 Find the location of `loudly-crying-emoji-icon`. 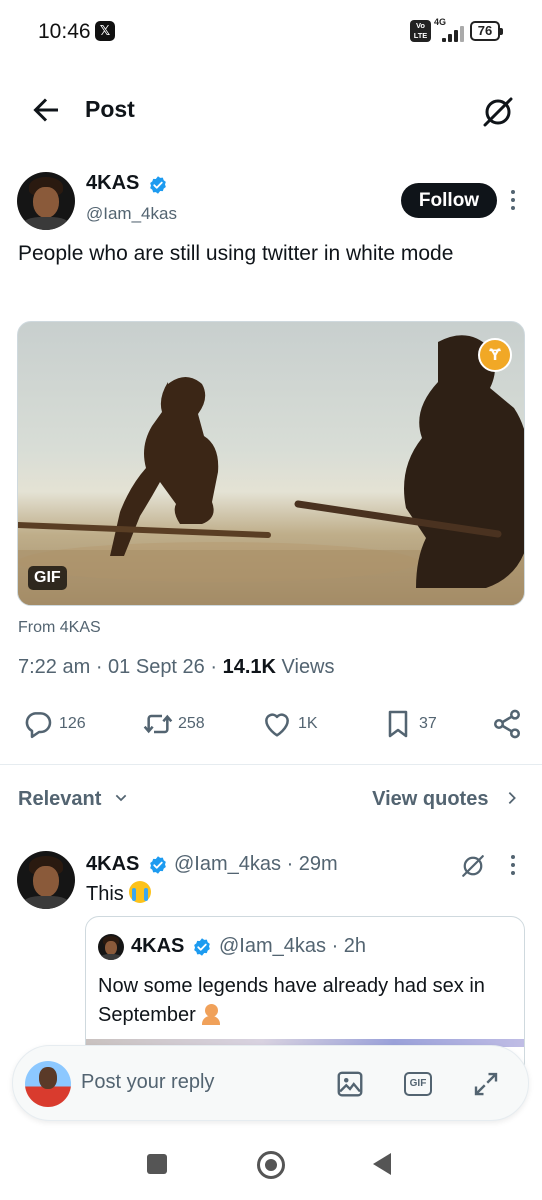

loudly-crying-emoji-icon is located at coordinates (140, 892).